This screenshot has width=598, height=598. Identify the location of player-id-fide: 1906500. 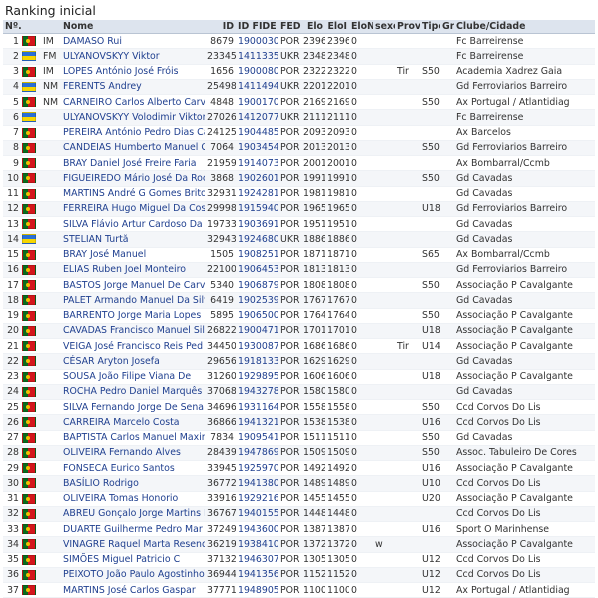
(257, 316).